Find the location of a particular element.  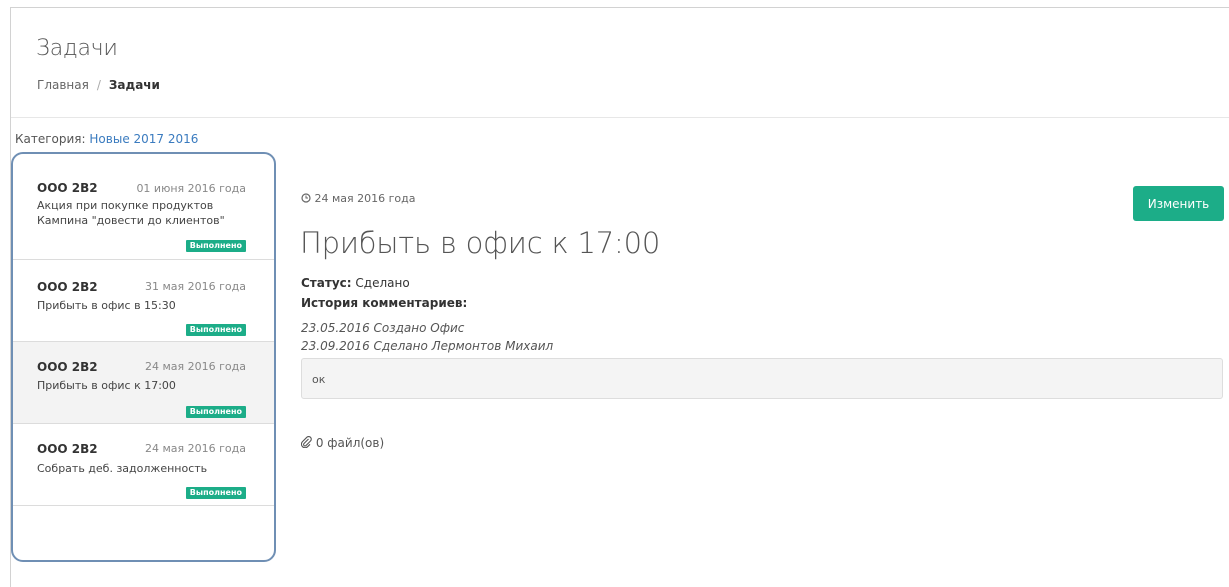

edit-button: Изменить is located at coordinates (1178, 203).